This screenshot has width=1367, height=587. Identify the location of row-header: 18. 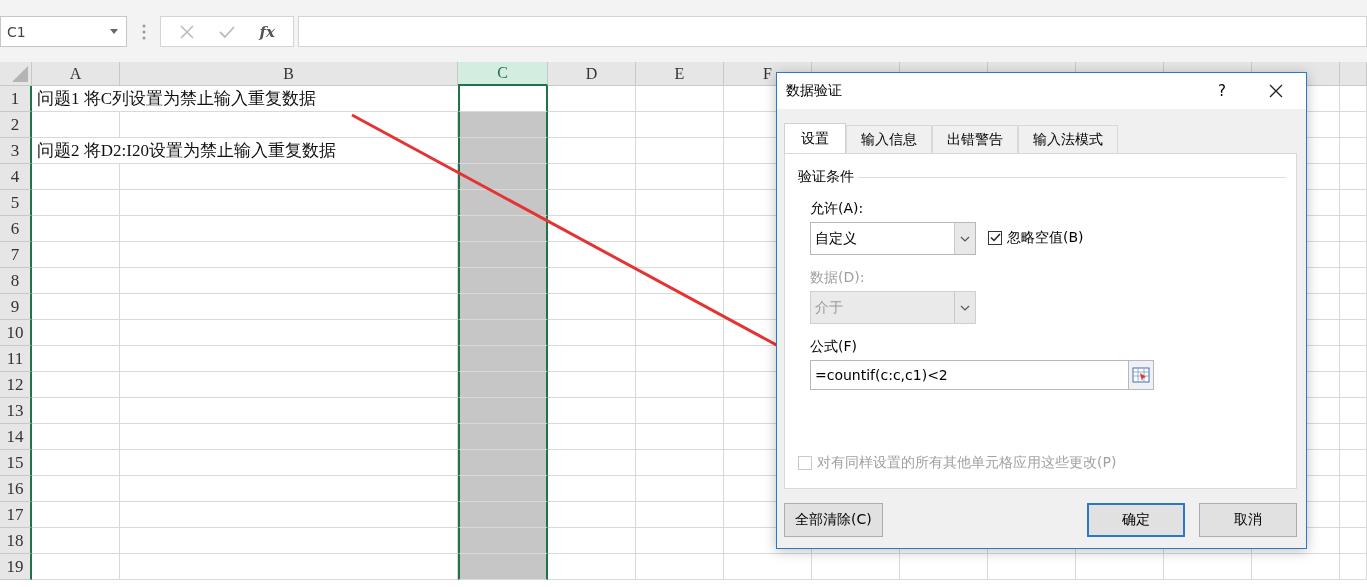
(16, 541).